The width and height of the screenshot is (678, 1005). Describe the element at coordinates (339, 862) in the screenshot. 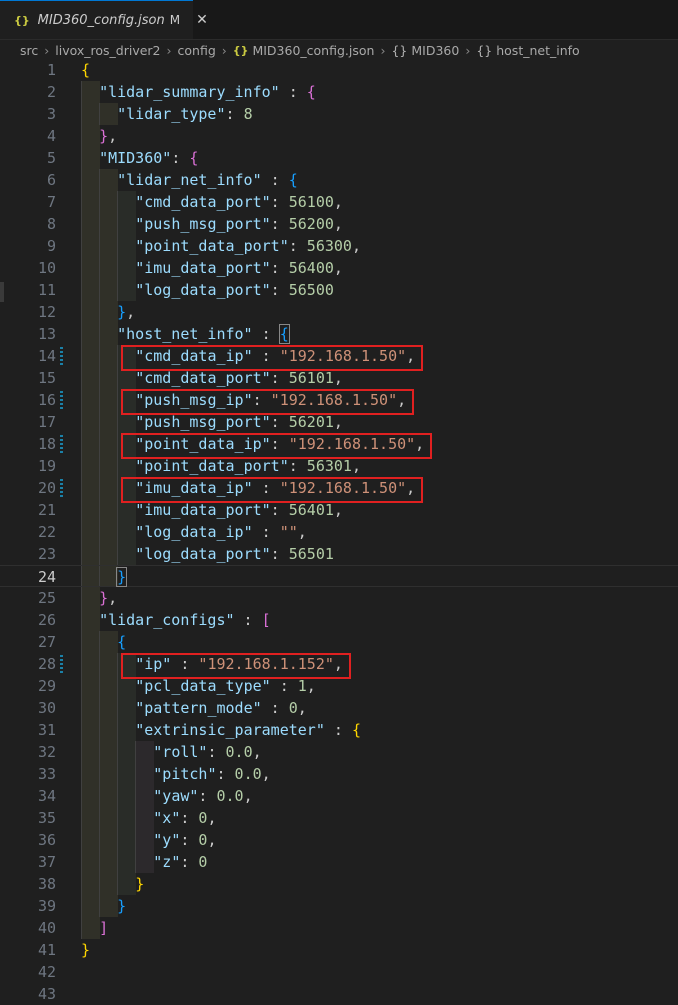

I see `code-line: 37 "z": 0` at that location.